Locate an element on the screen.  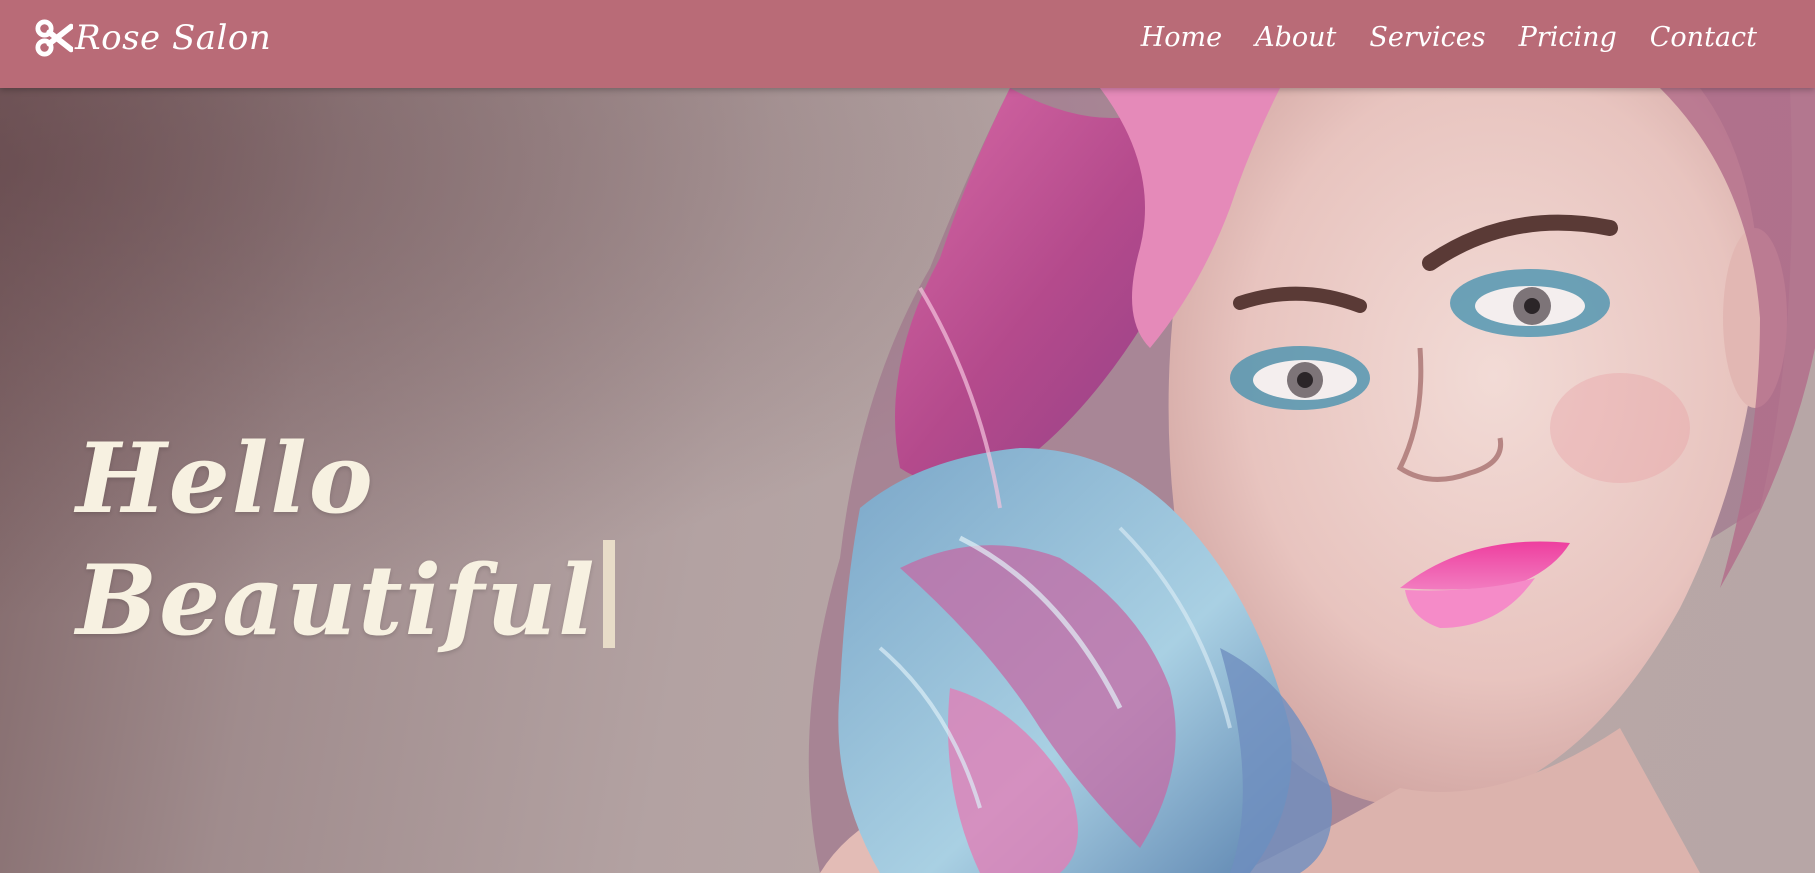
brand-logo-link: Rose Salon is located at coordinates (153, 38).